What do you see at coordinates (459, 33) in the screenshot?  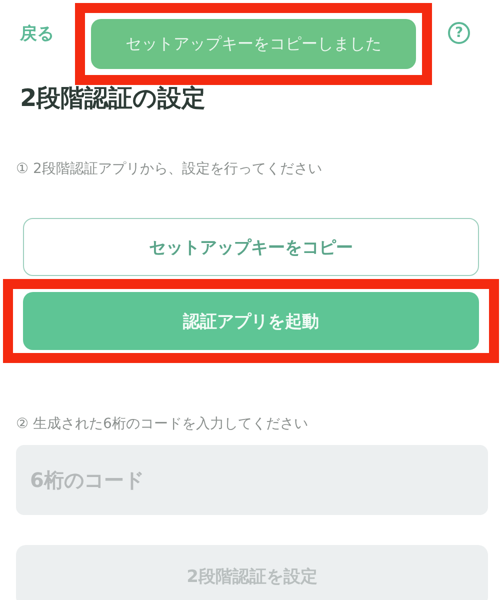 I see `help-icon: ?` at bounding box center [459, 33].